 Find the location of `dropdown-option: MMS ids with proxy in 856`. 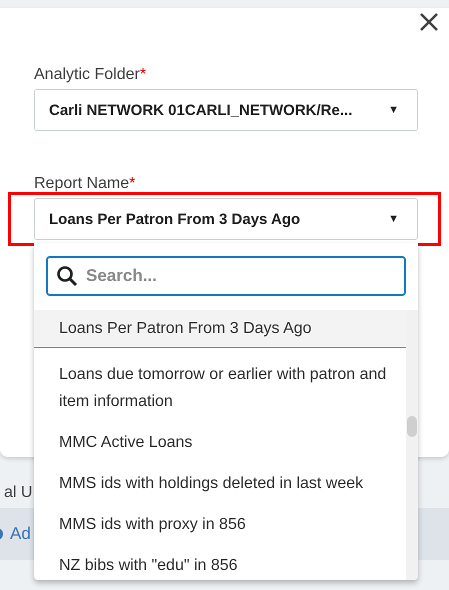

dropdown-option: MMS ids with proxy in 856 is located at coordinates (220, 524).